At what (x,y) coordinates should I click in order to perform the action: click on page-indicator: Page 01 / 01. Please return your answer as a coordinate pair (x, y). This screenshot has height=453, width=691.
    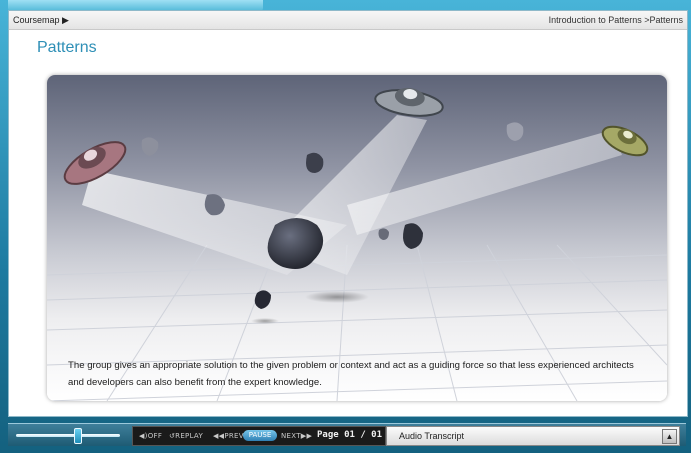
    Looking at the image, I should click on (350, 435).